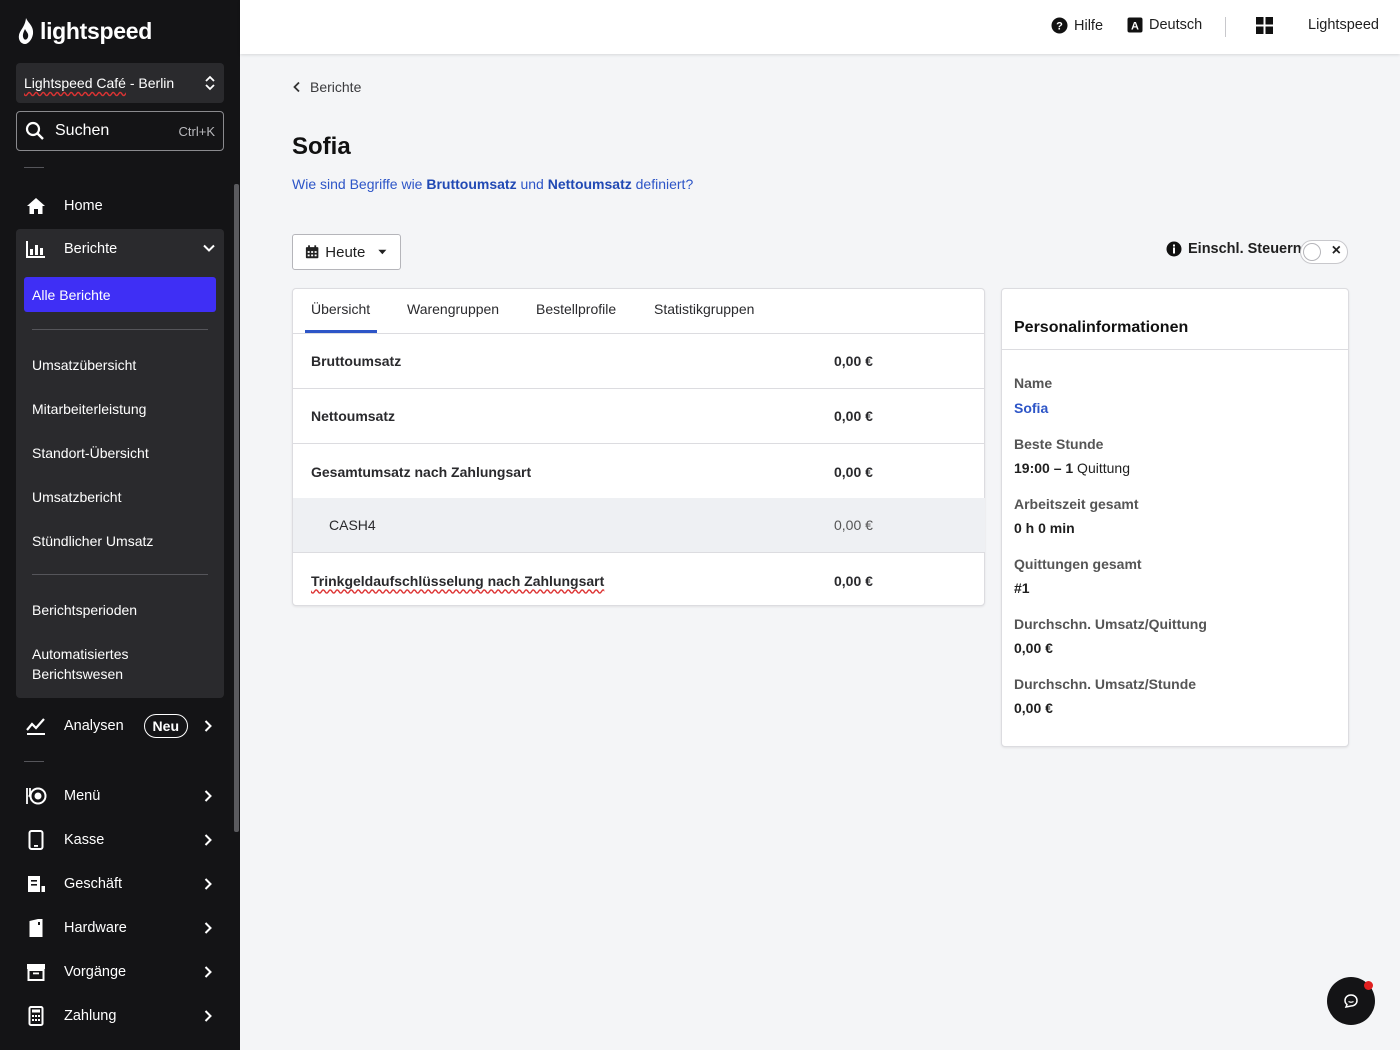  What do you see at coordinates (1351, 1001) in the screenshot?
I see `chat-button` at bounding box center [1351, 1001].